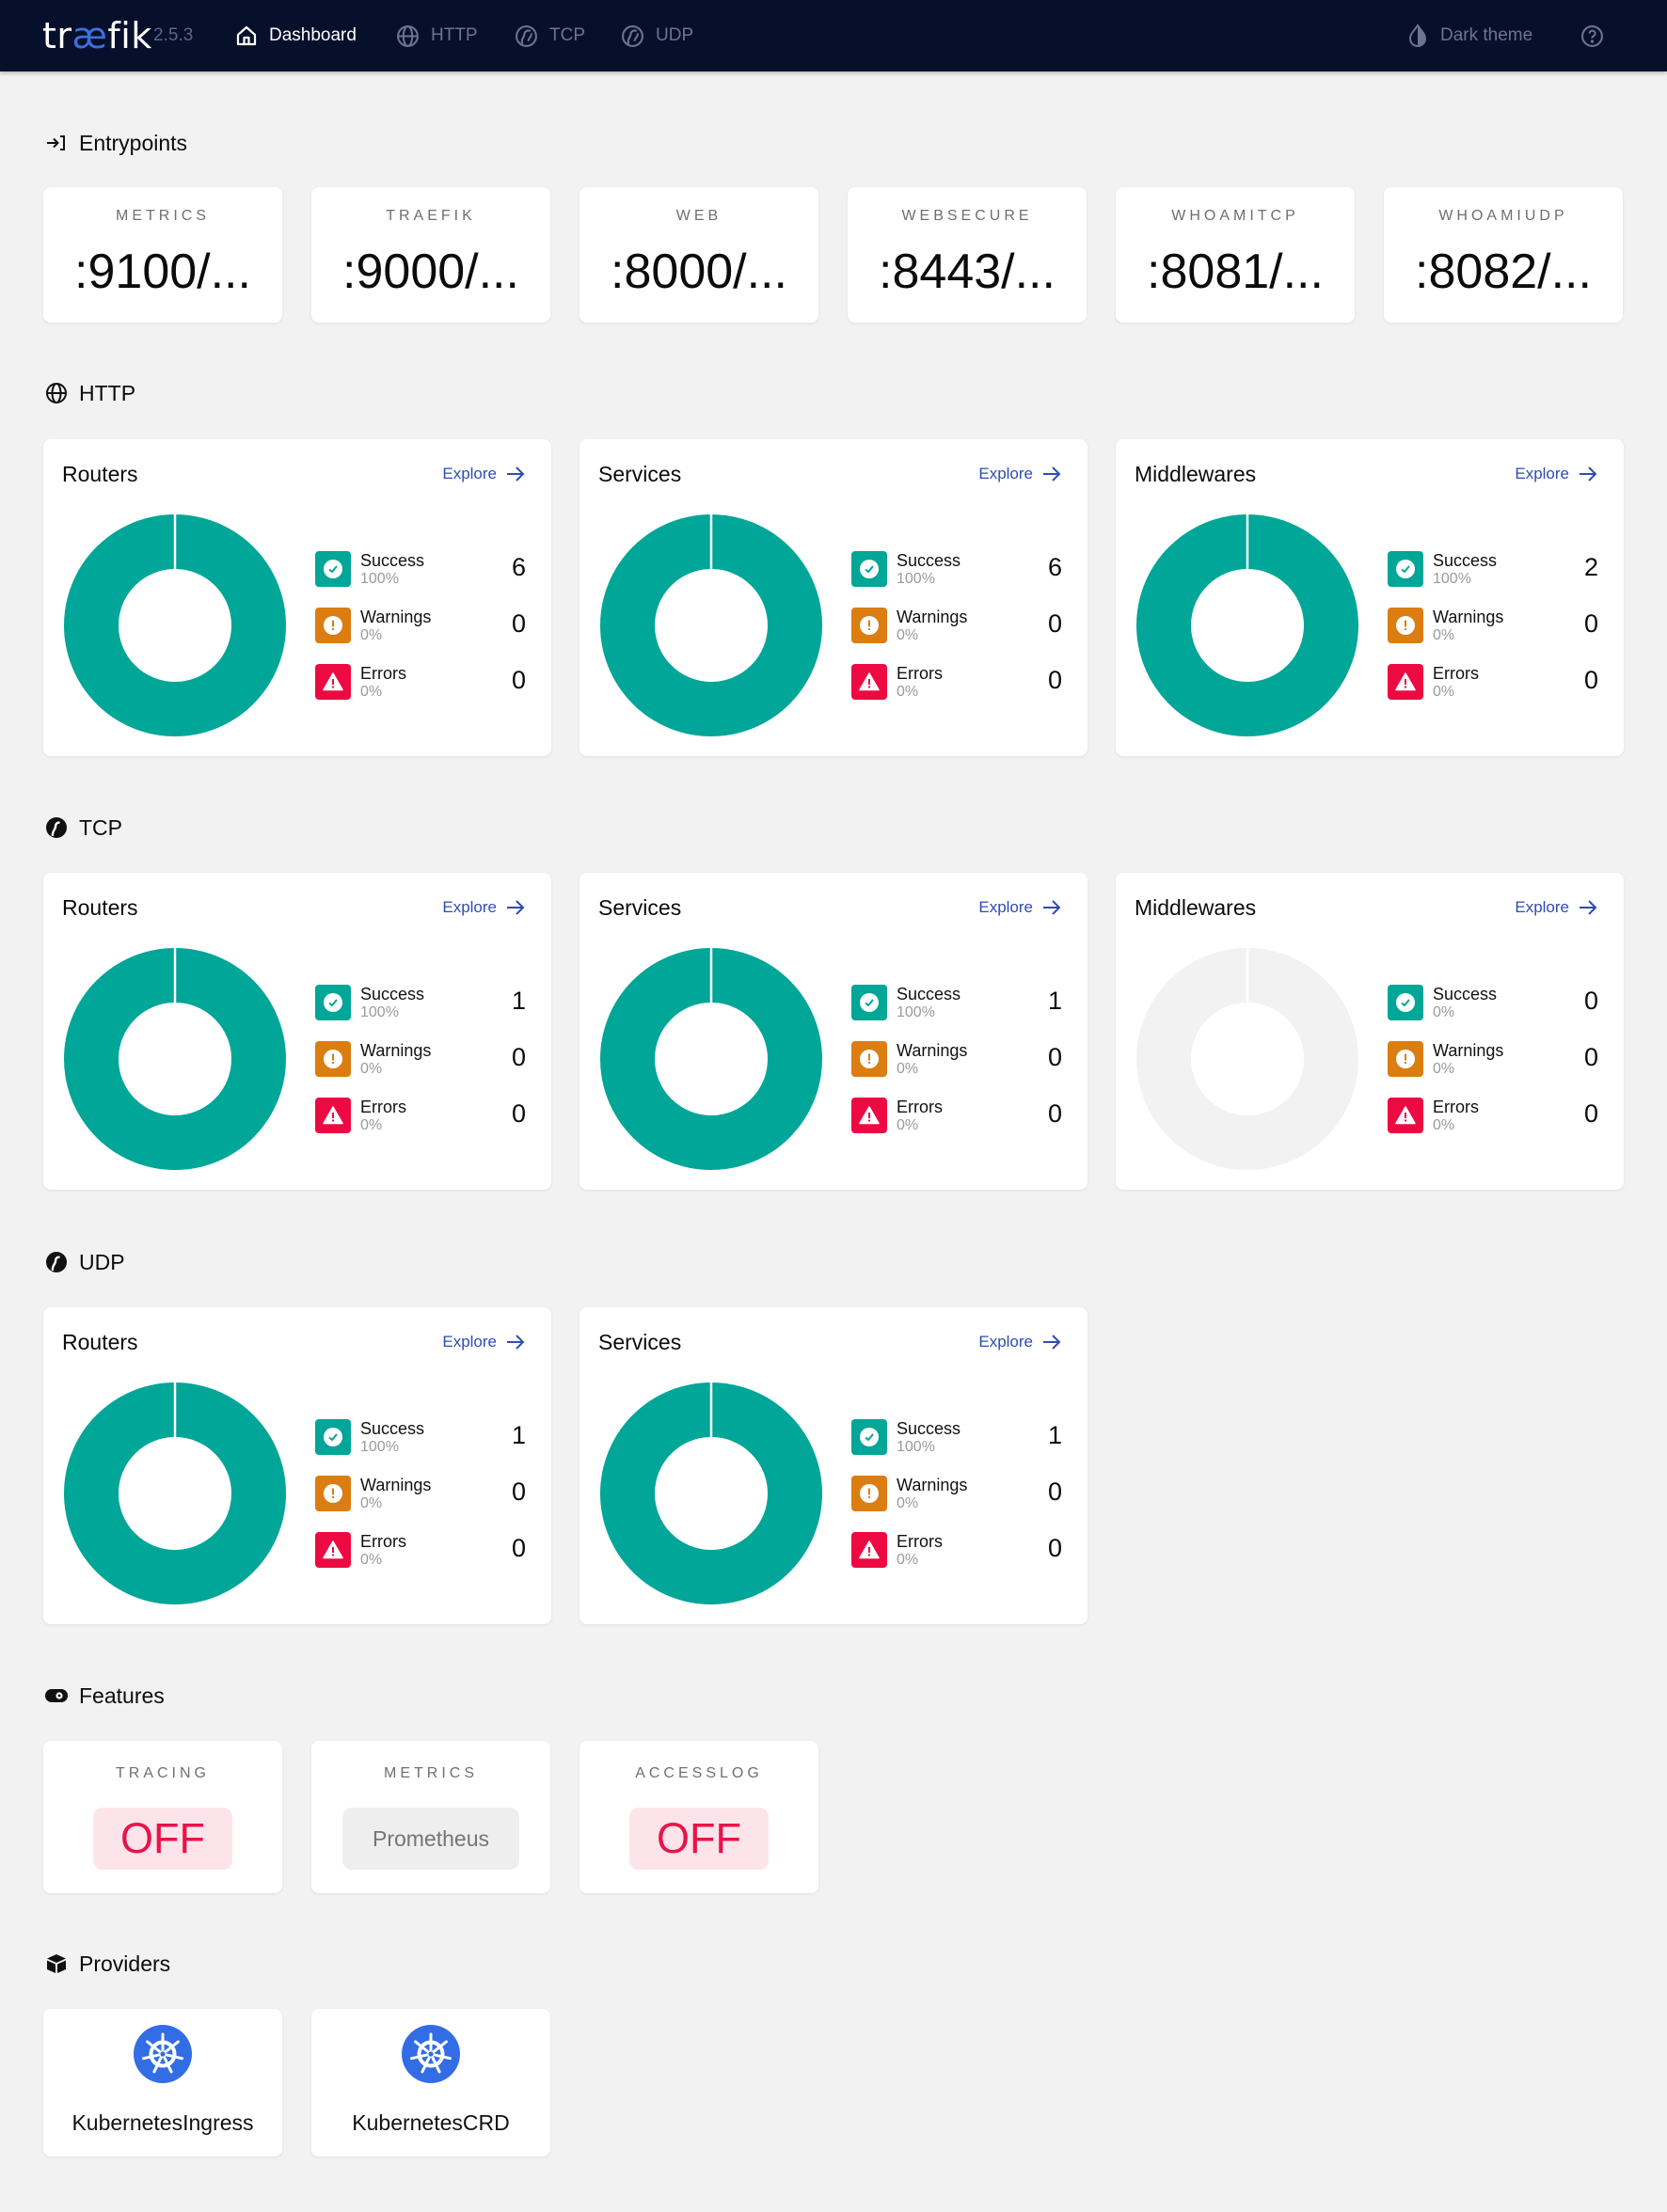  I want to click on legend-row-warnings: Warnings 0% 0, so click(420, 1059).